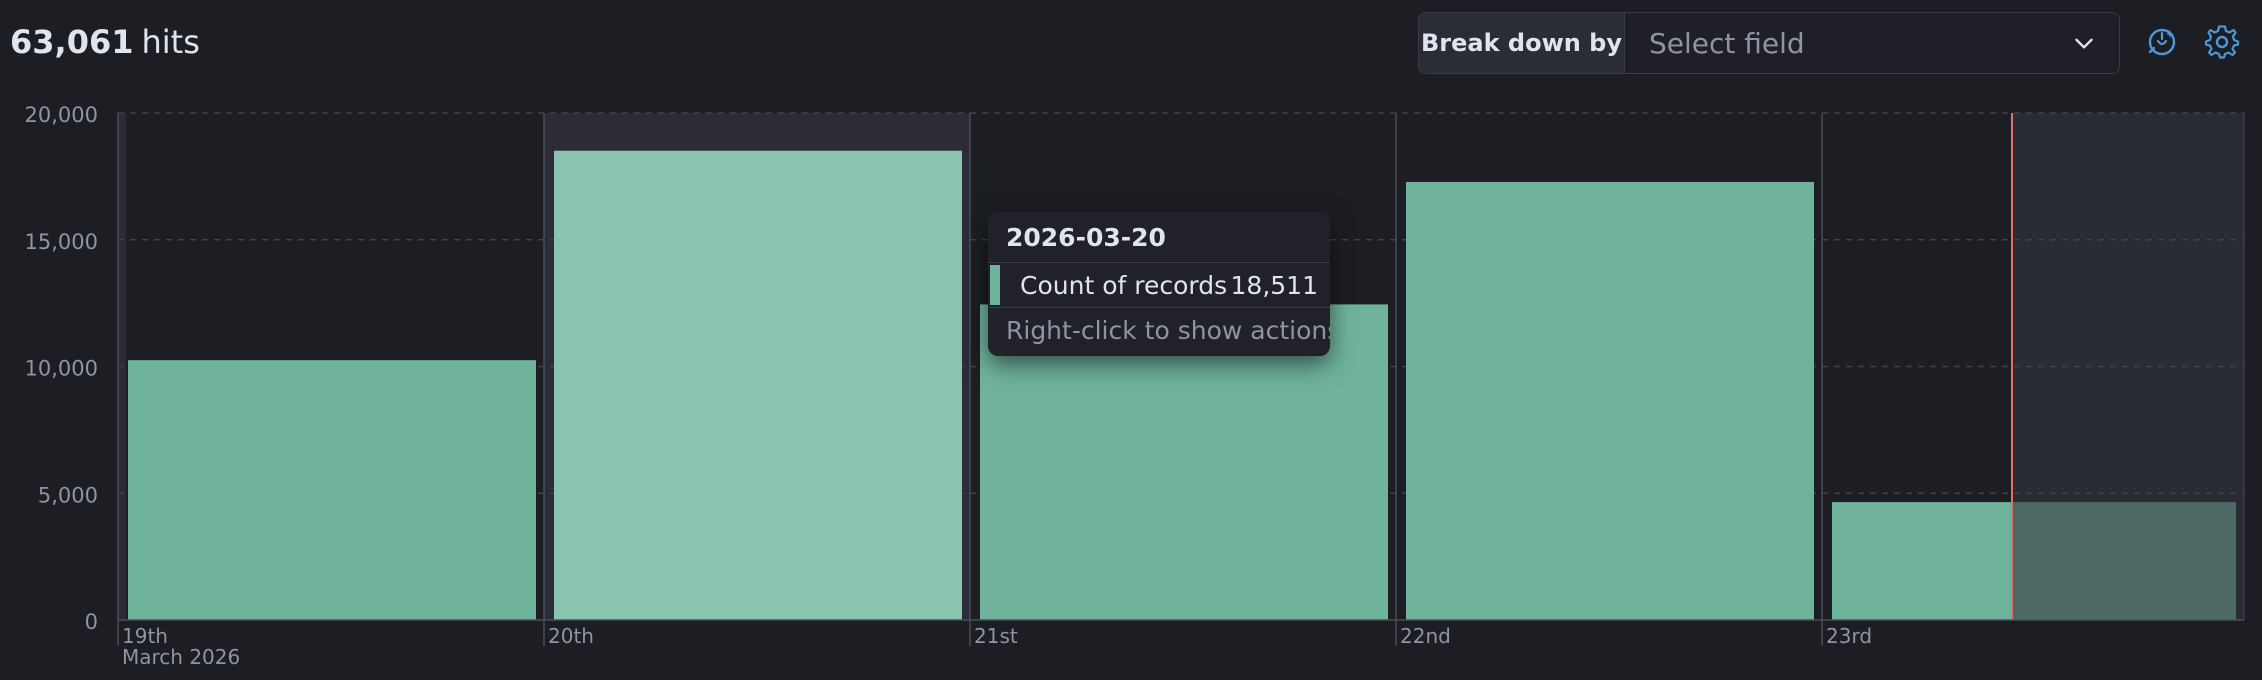 This screenshot has height=680, width=2262. Describe the element at coordinates (996, 636) in the screenshot. I see `x-tick-label: 21st` at that location.